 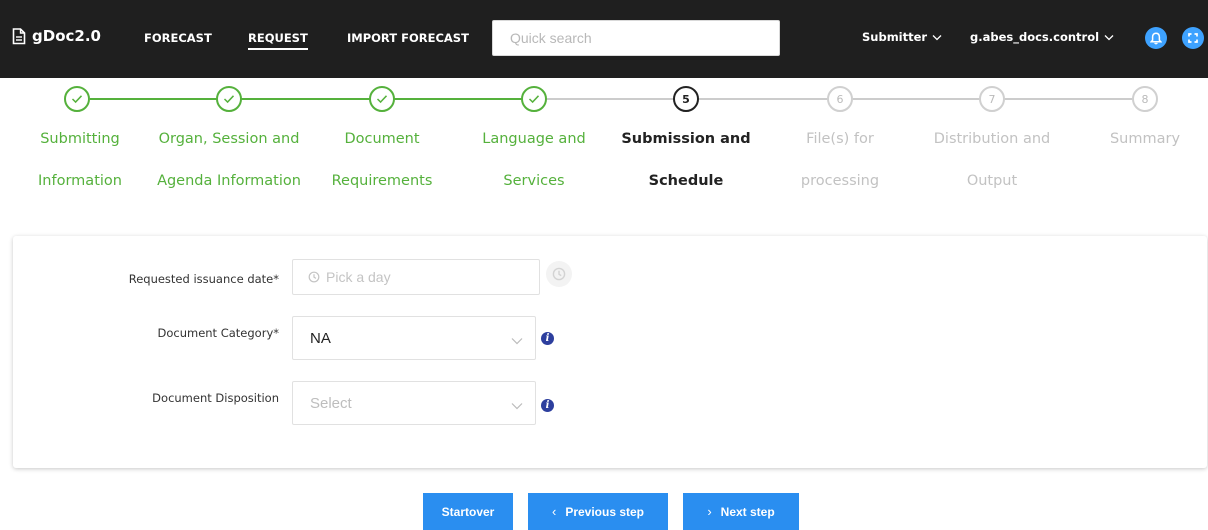 I want to click on refresh-button, so click(x=1193, y=38).